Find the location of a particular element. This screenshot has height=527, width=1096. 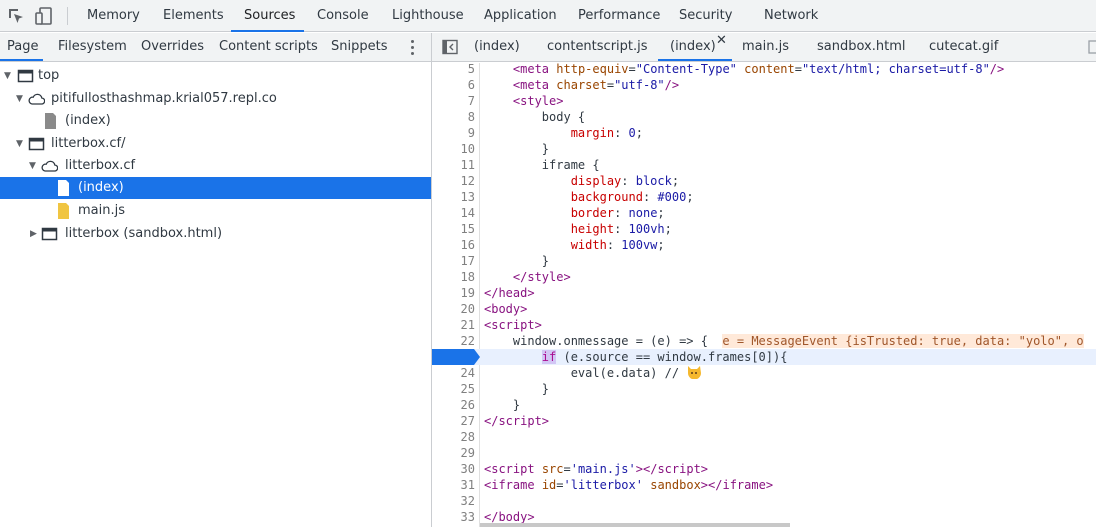

tree-item-frame: ▶ litterbox (sandbox.html) is located at coordinates (215, 234).